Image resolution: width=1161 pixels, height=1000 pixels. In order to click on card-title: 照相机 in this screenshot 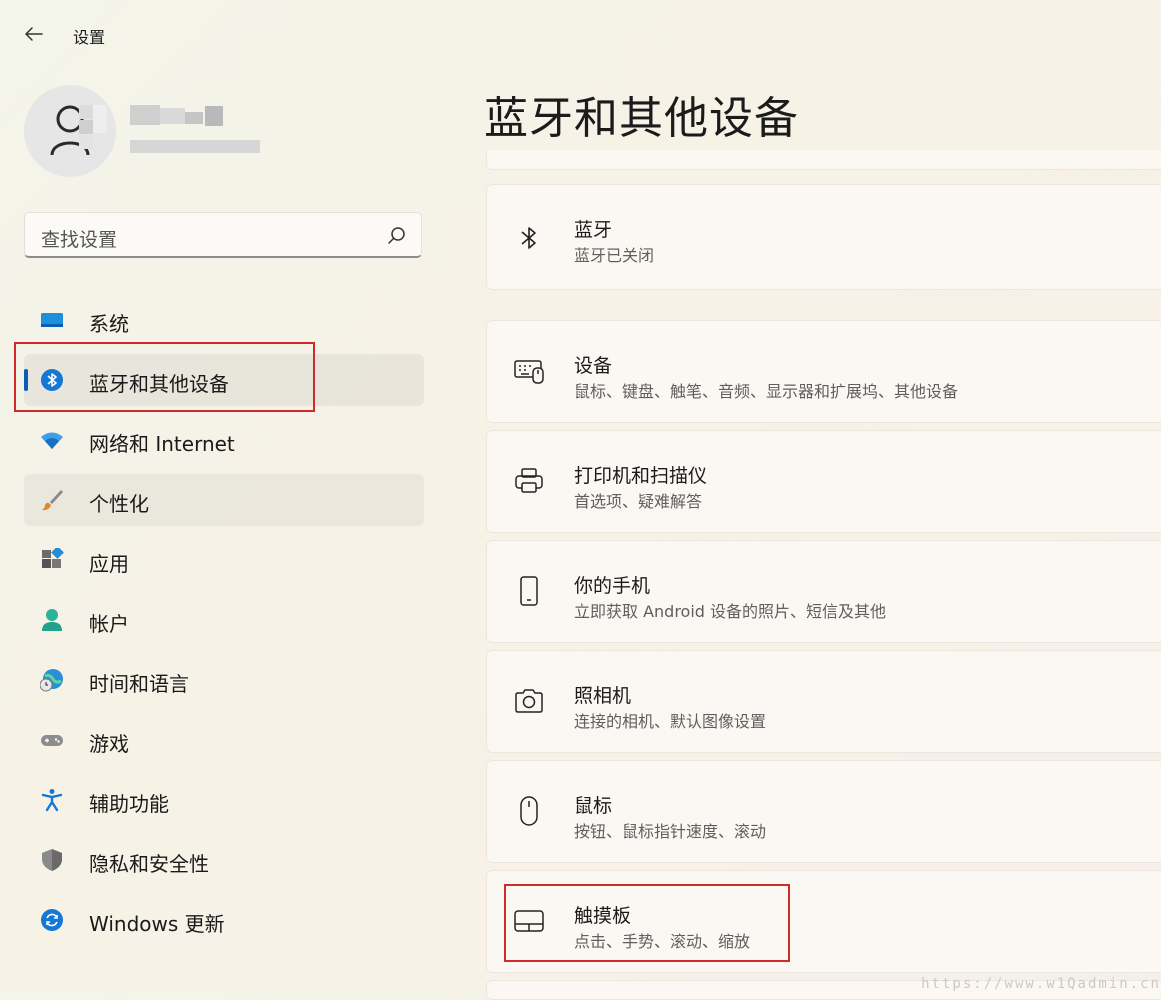, I will do `click(603, 696)`.